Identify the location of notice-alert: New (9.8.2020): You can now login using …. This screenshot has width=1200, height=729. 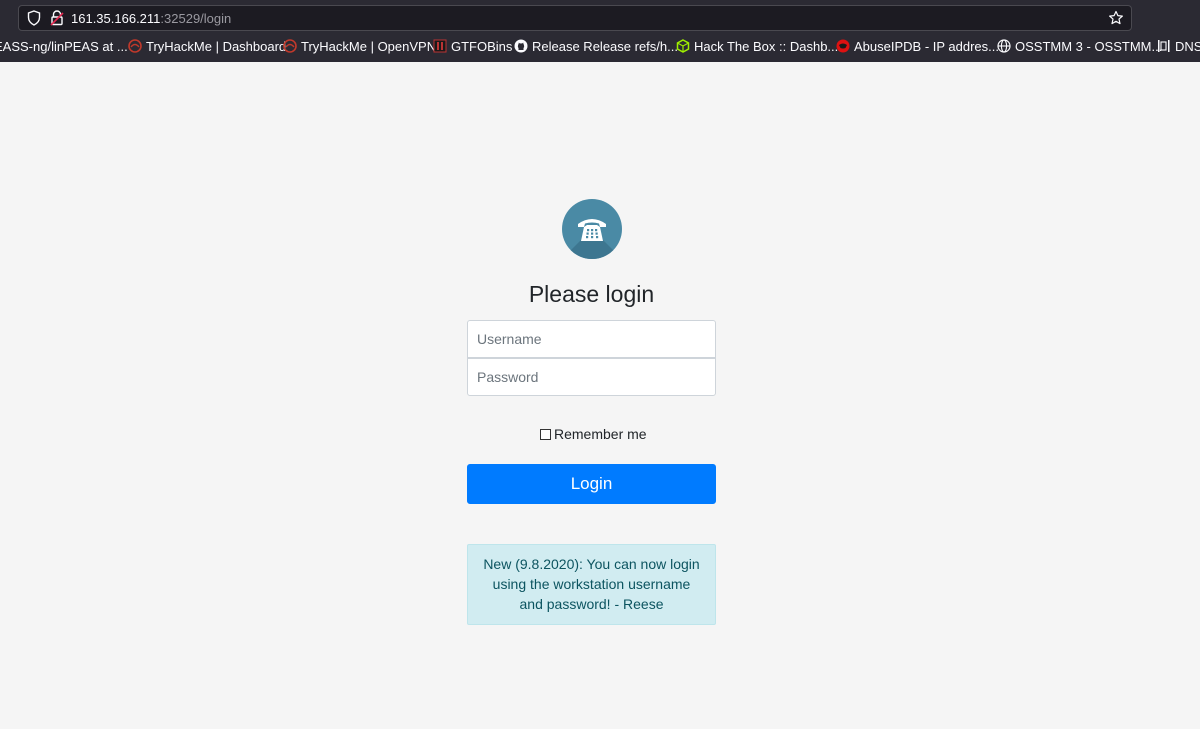
(591, 584).